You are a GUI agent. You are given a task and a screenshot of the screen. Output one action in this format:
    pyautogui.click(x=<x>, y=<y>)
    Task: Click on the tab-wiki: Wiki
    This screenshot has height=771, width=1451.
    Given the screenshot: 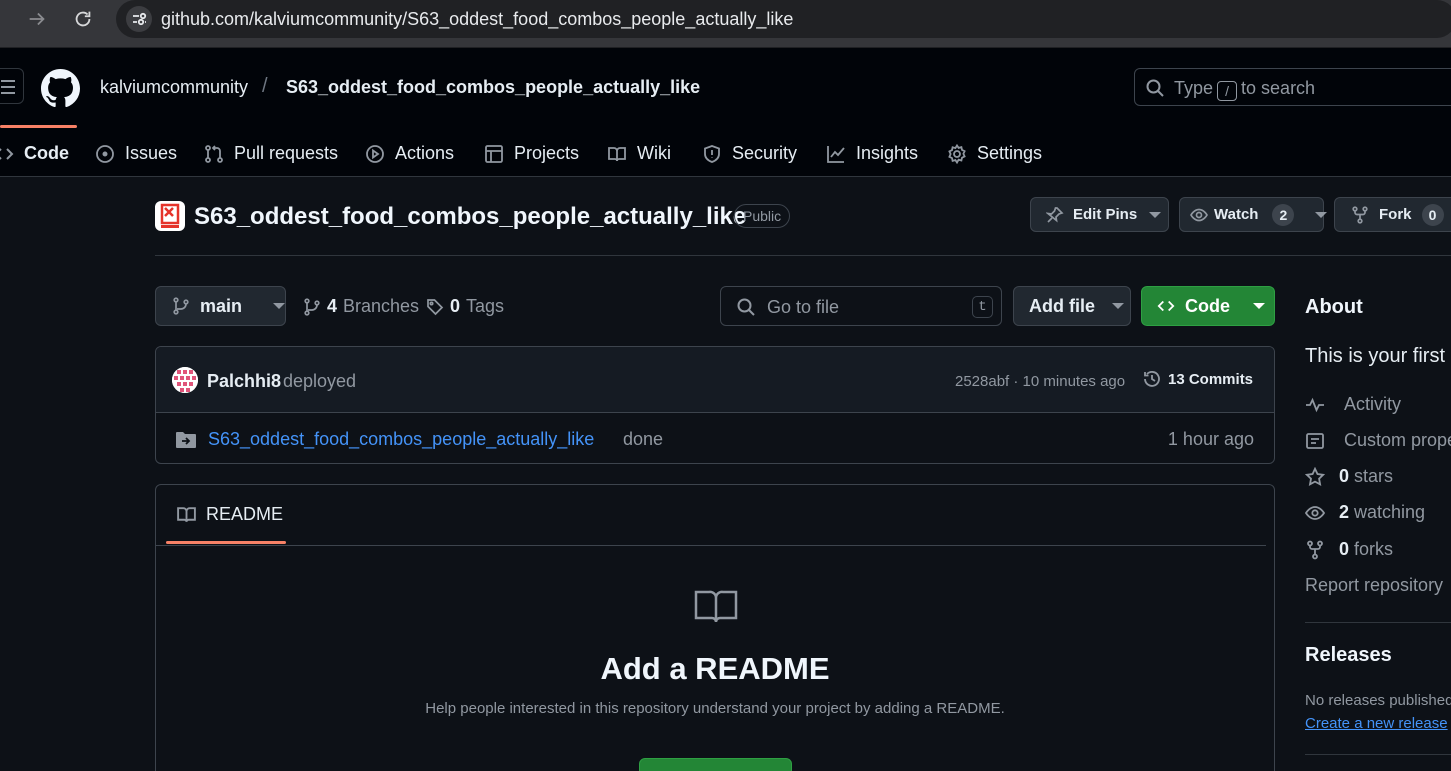 What is the action you would take?
    pyautogui.click(x=639, y=153)
    